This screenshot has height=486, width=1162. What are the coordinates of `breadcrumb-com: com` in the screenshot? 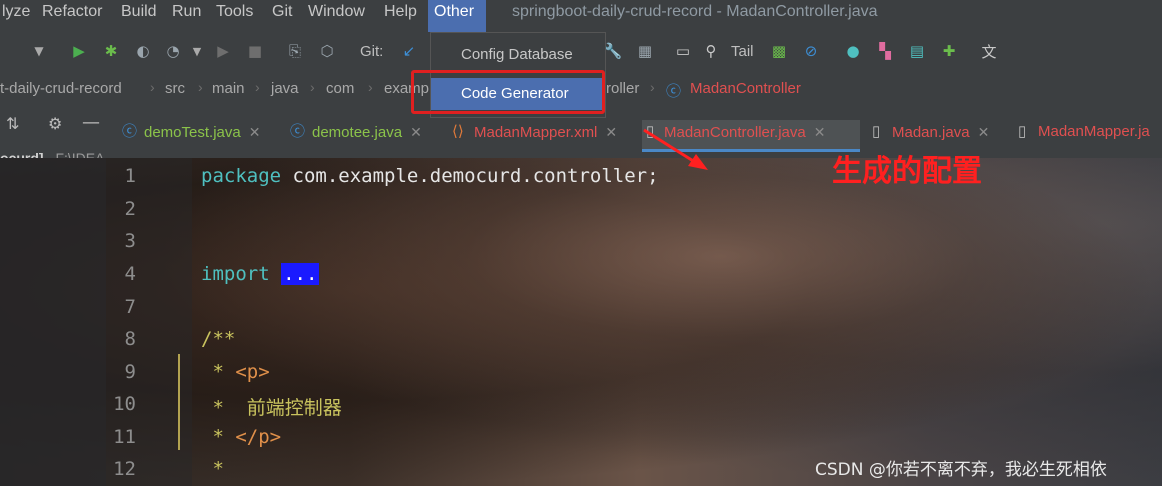 It's located at (340, 88).